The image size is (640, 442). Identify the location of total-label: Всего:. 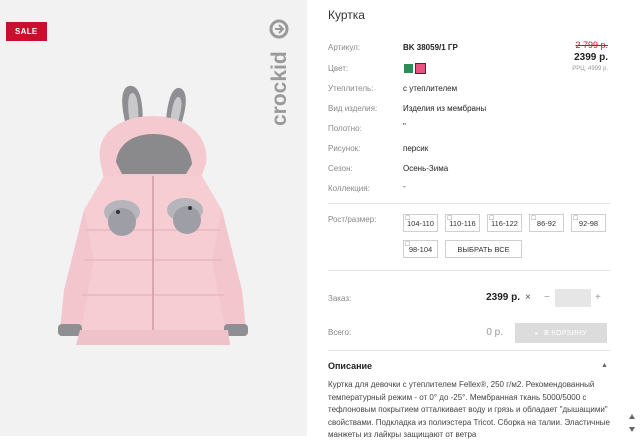
(340, 332).